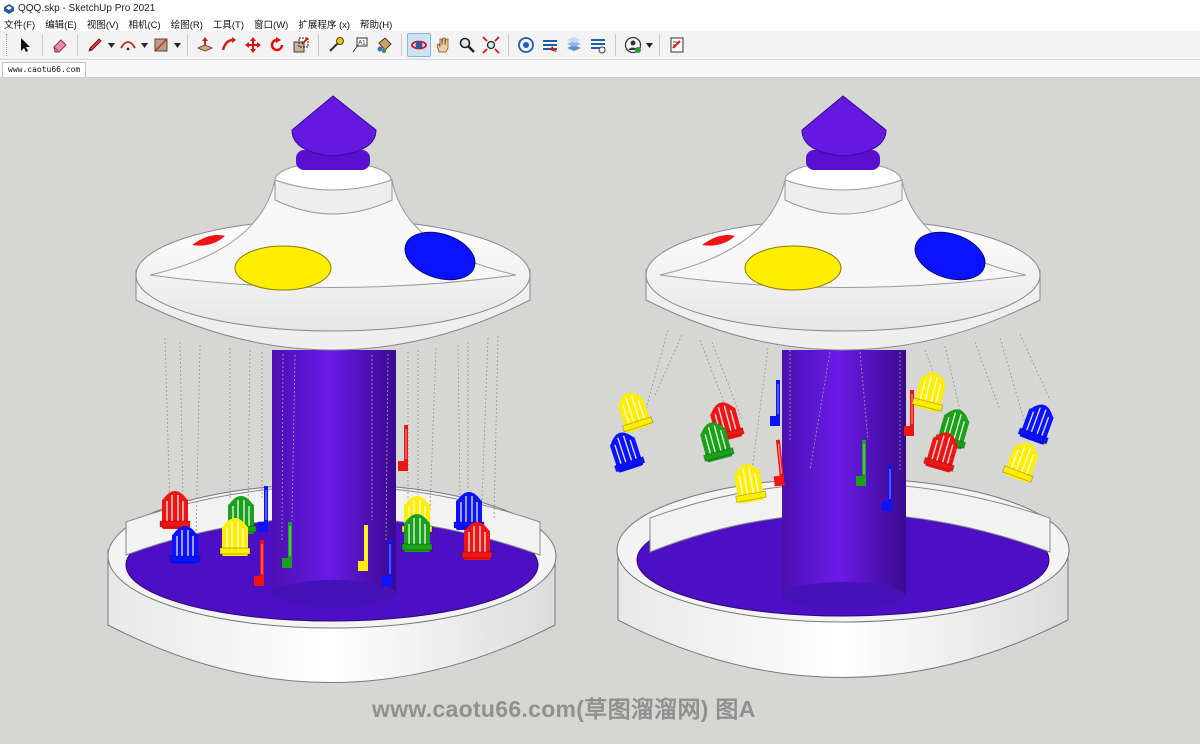 The height and width of the screenshot is (744, 1200). I want to click on model-info-button, so click(677, 45).